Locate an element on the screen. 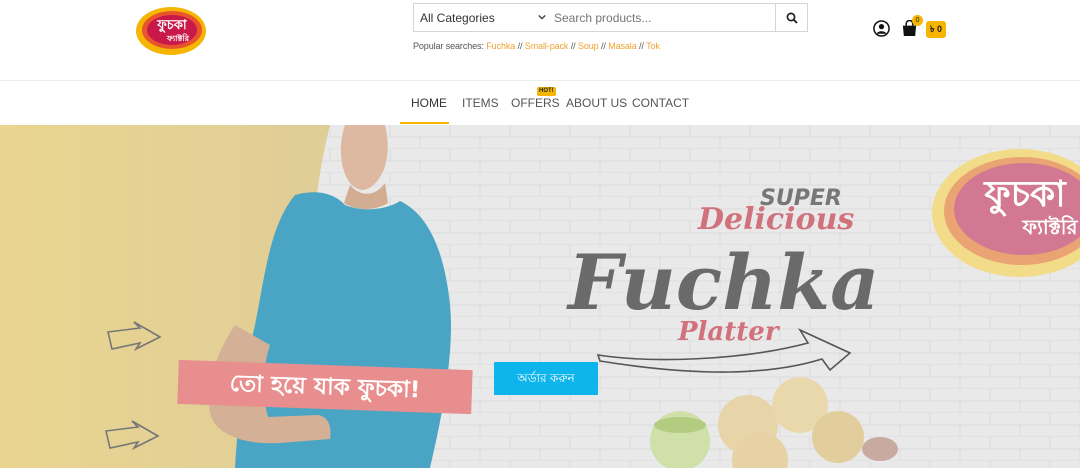 This screenshot has height=468, width=1080. brand-badge-text: ফুচকা ফ্যাক্টরি is located at coordinates (1017, 215).